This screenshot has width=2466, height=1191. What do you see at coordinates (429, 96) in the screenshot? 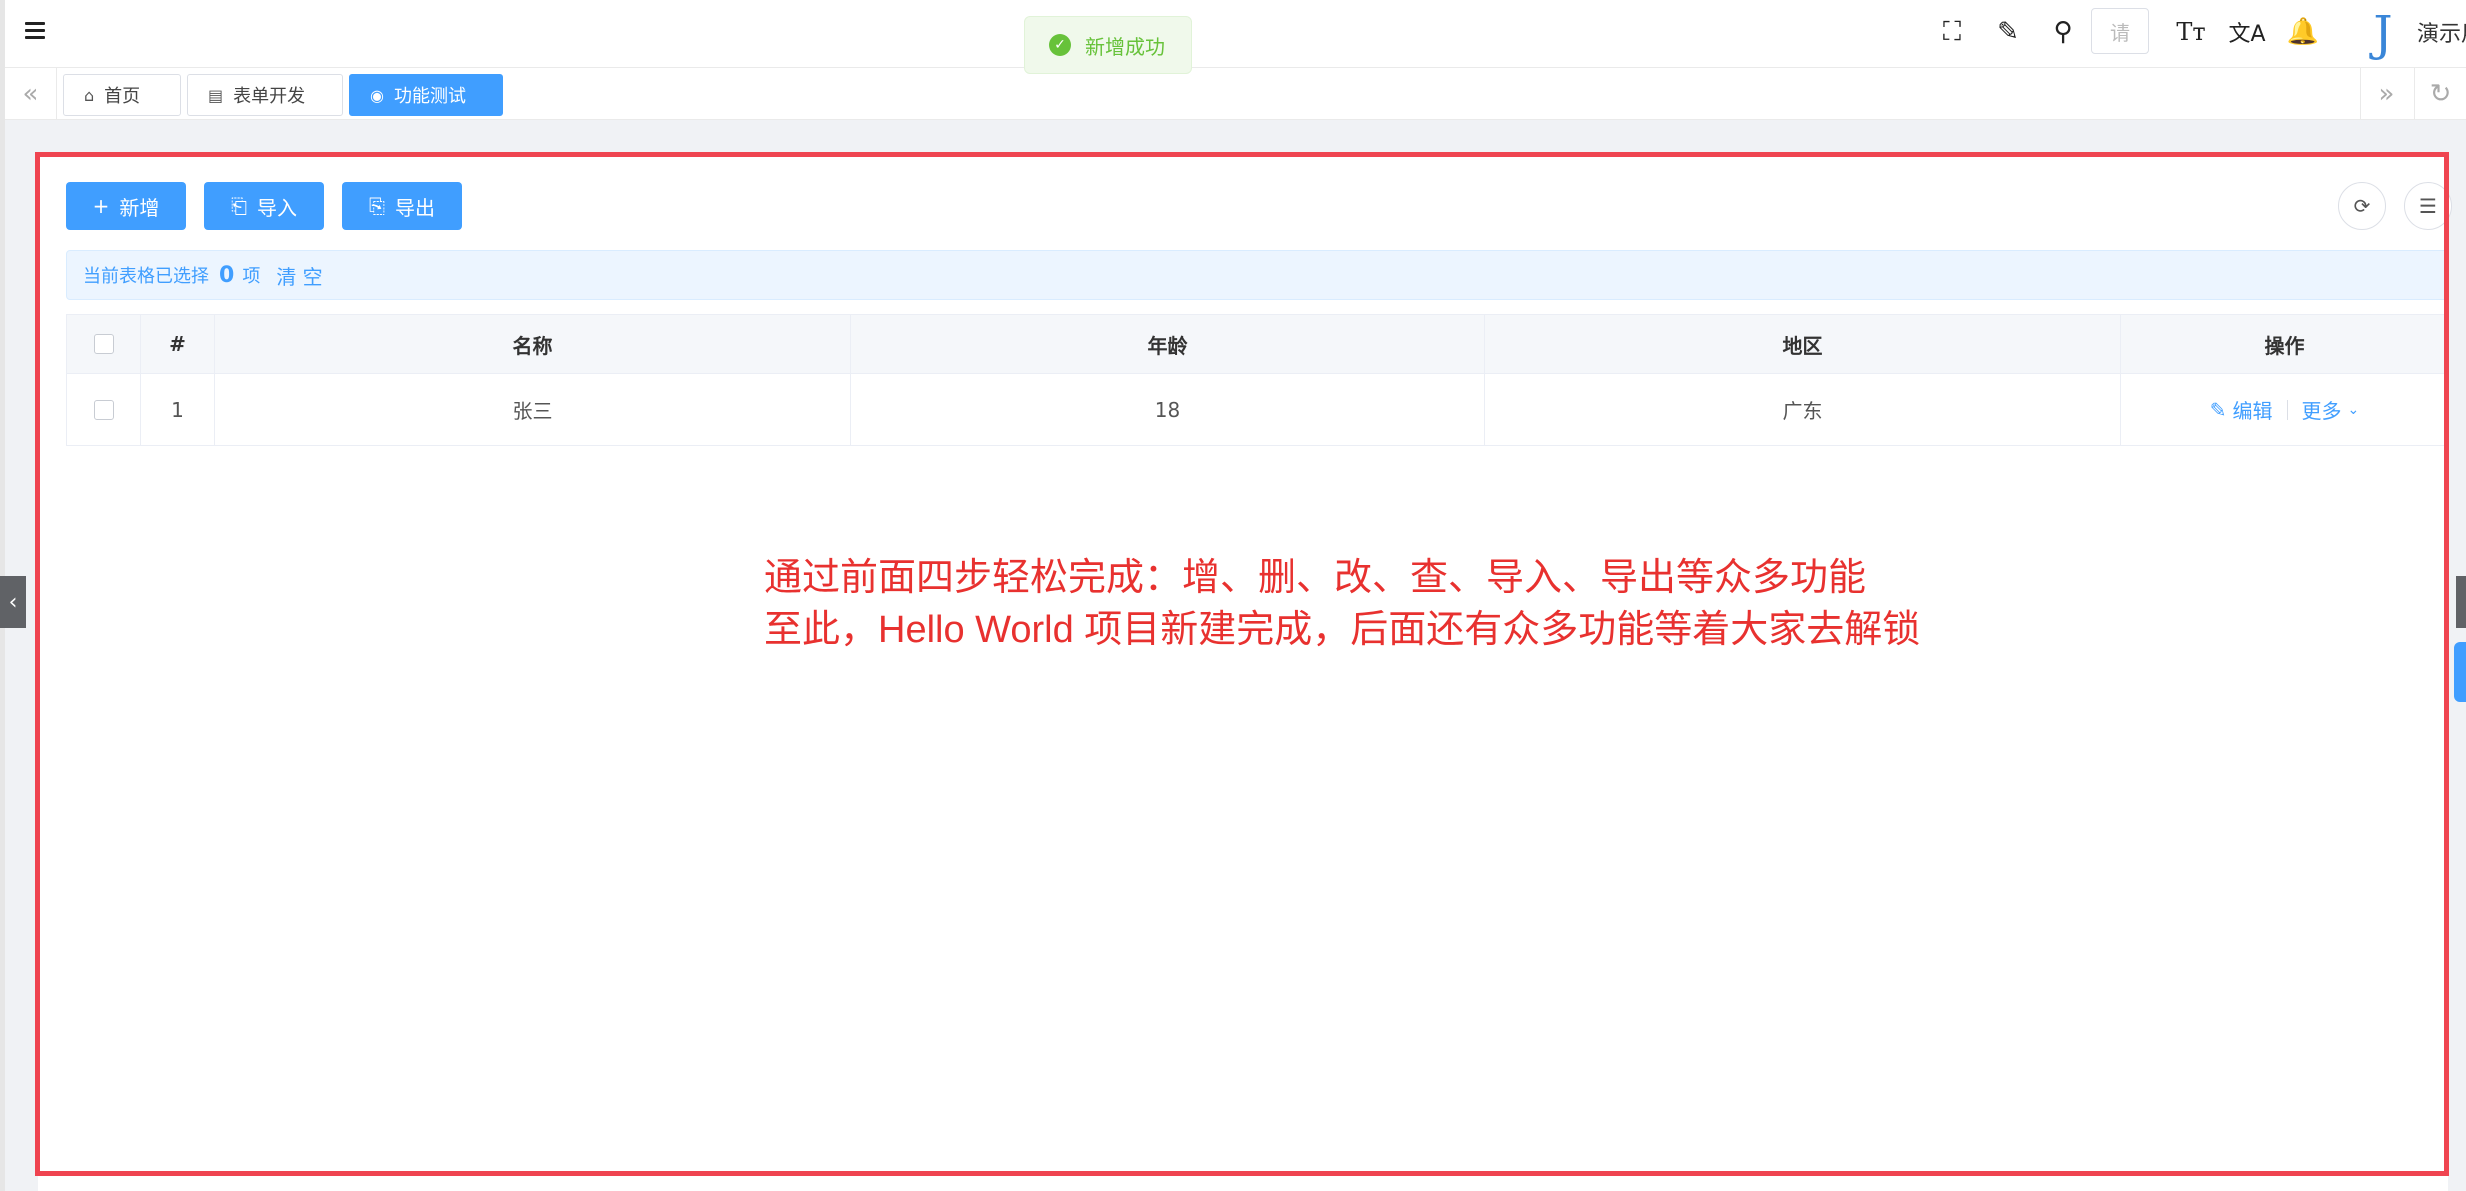
I see `tab-label: 功能测试` at bounding box center [429, 96].